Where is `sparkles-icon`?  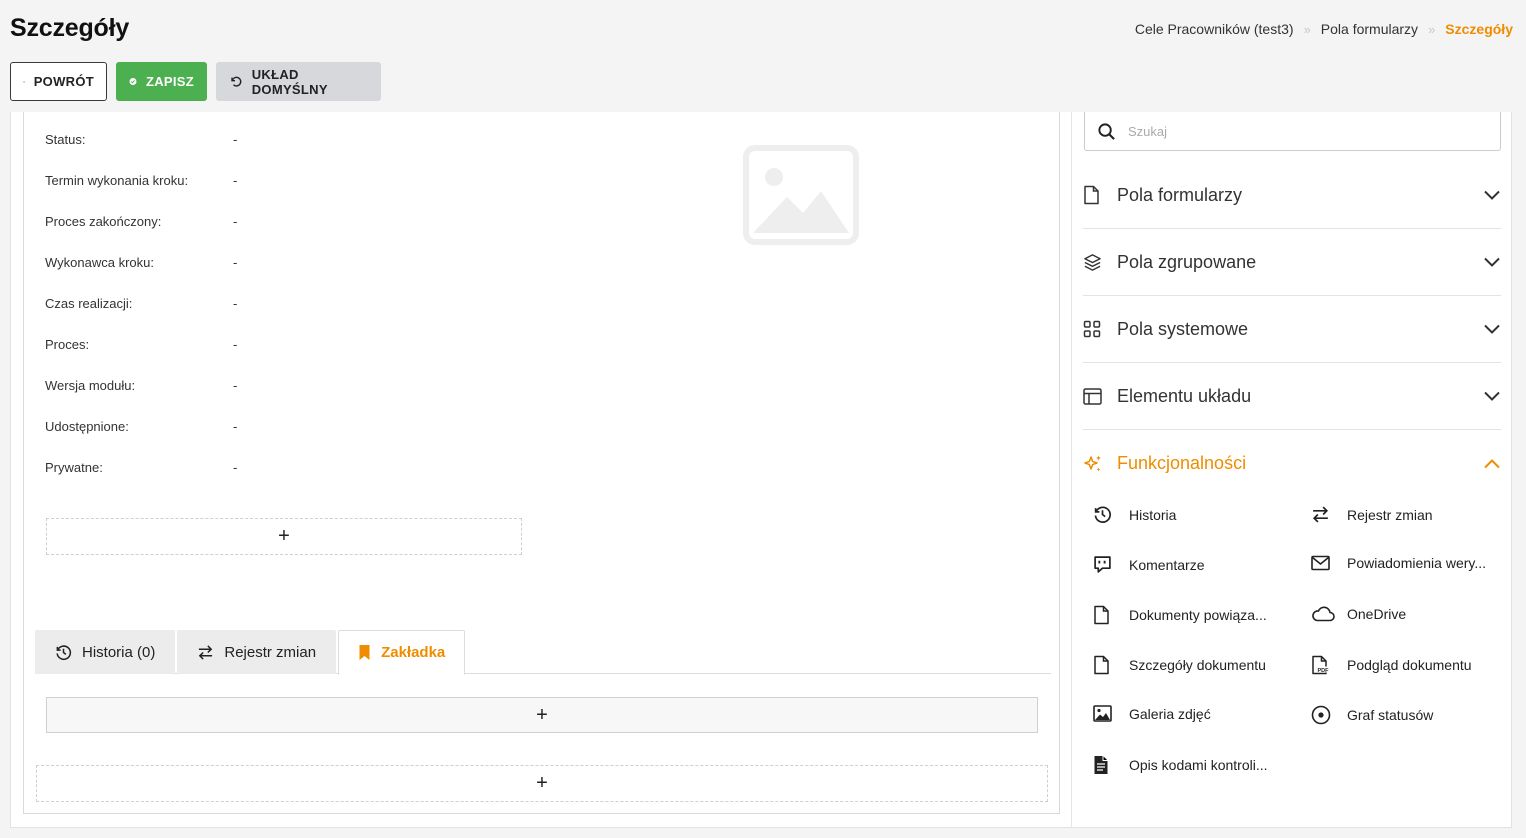
sparkles-icon is located at coordinates (1092, 463).